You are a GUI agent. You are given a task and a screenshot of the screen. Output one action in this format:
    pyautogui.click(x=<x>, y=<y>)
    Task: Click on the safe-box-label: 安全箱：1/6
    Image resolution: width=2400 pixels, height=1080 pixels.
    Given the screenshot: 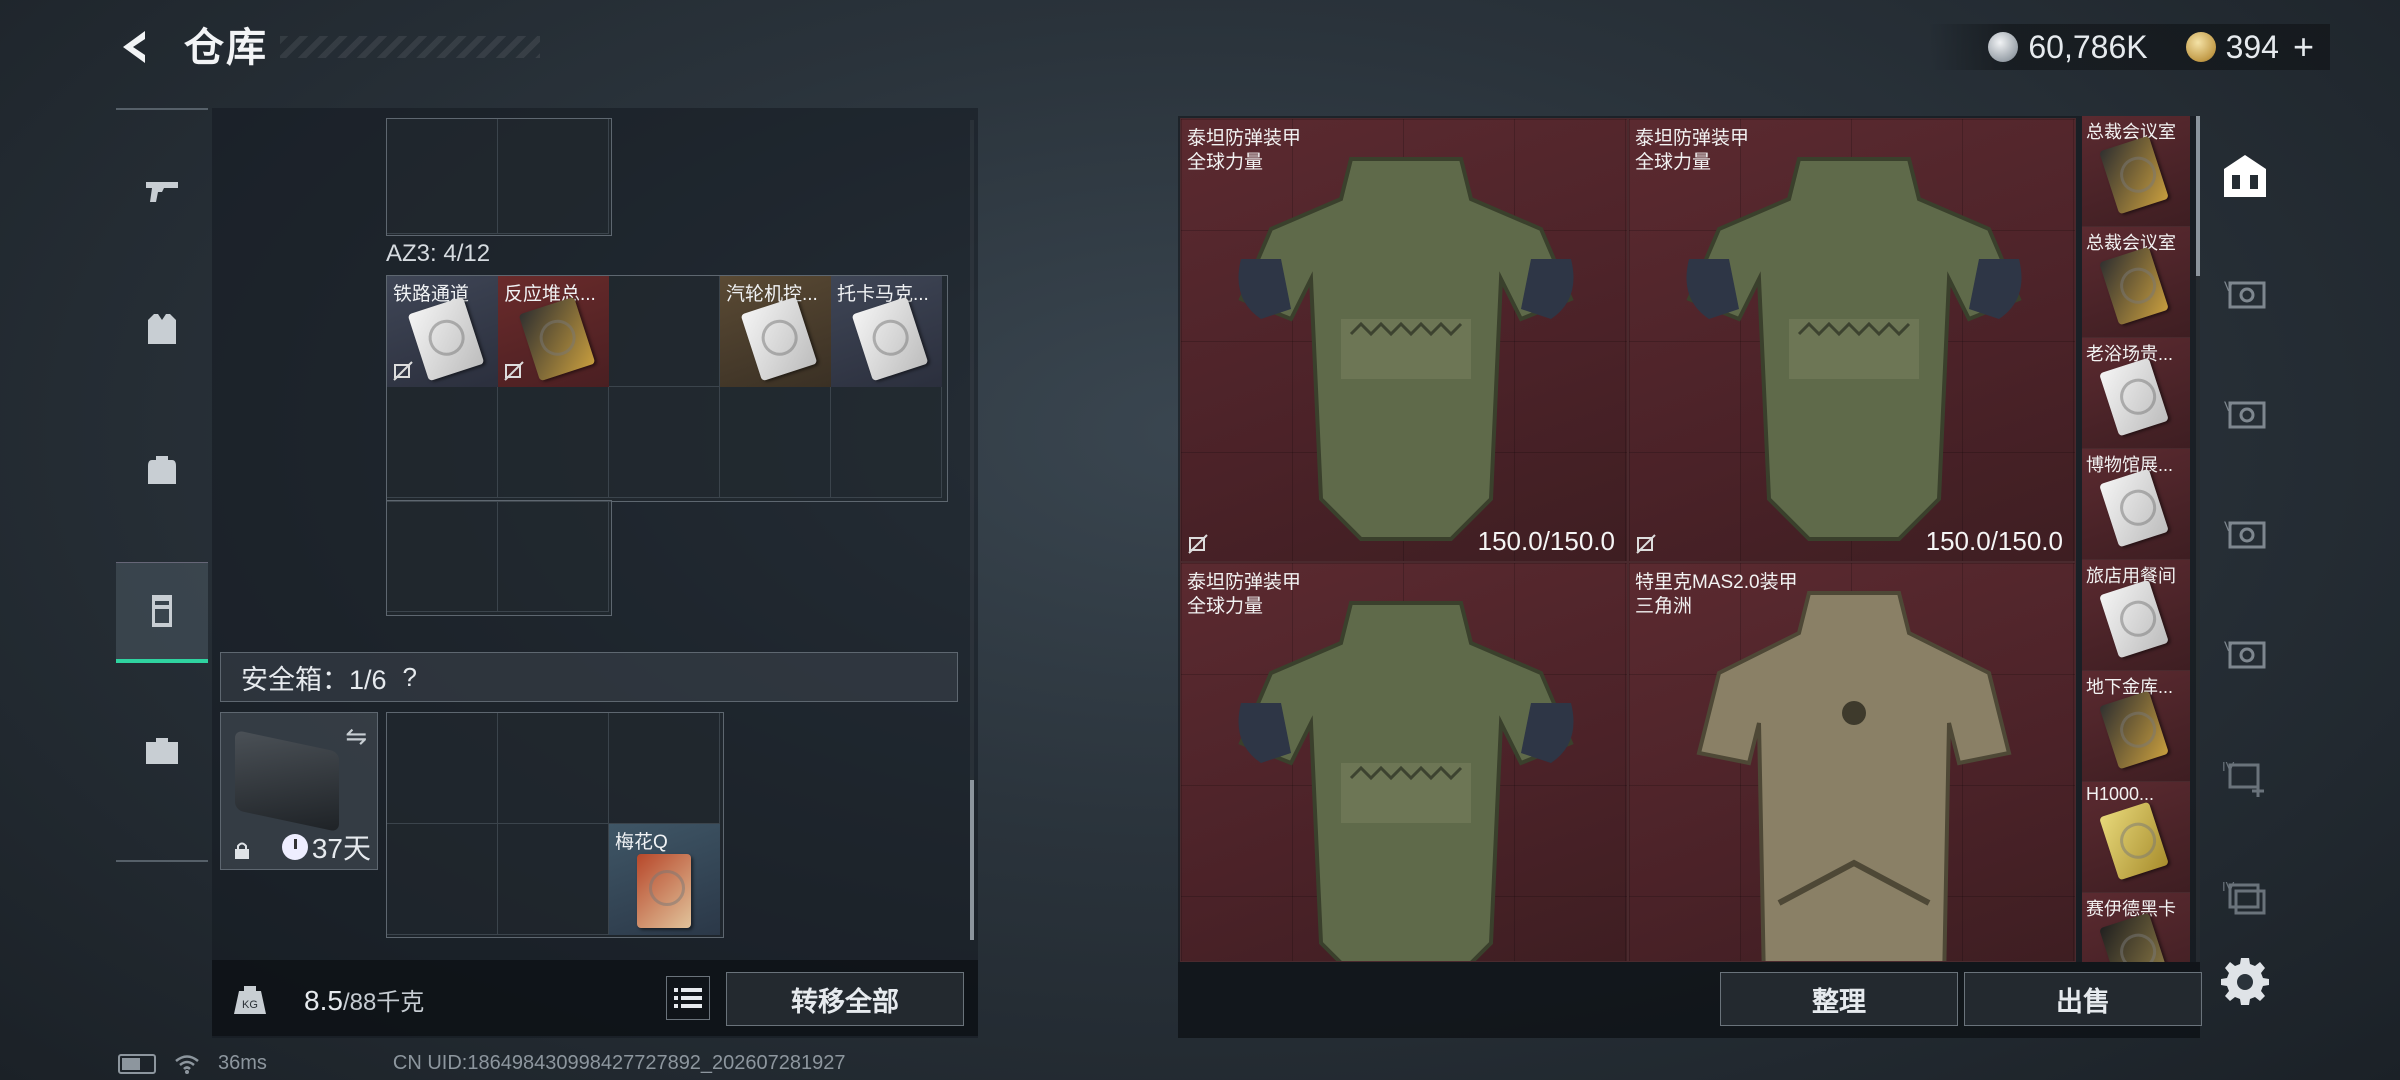 What is the action you would take?
    pyautogui.click(x=314, y=679)
    